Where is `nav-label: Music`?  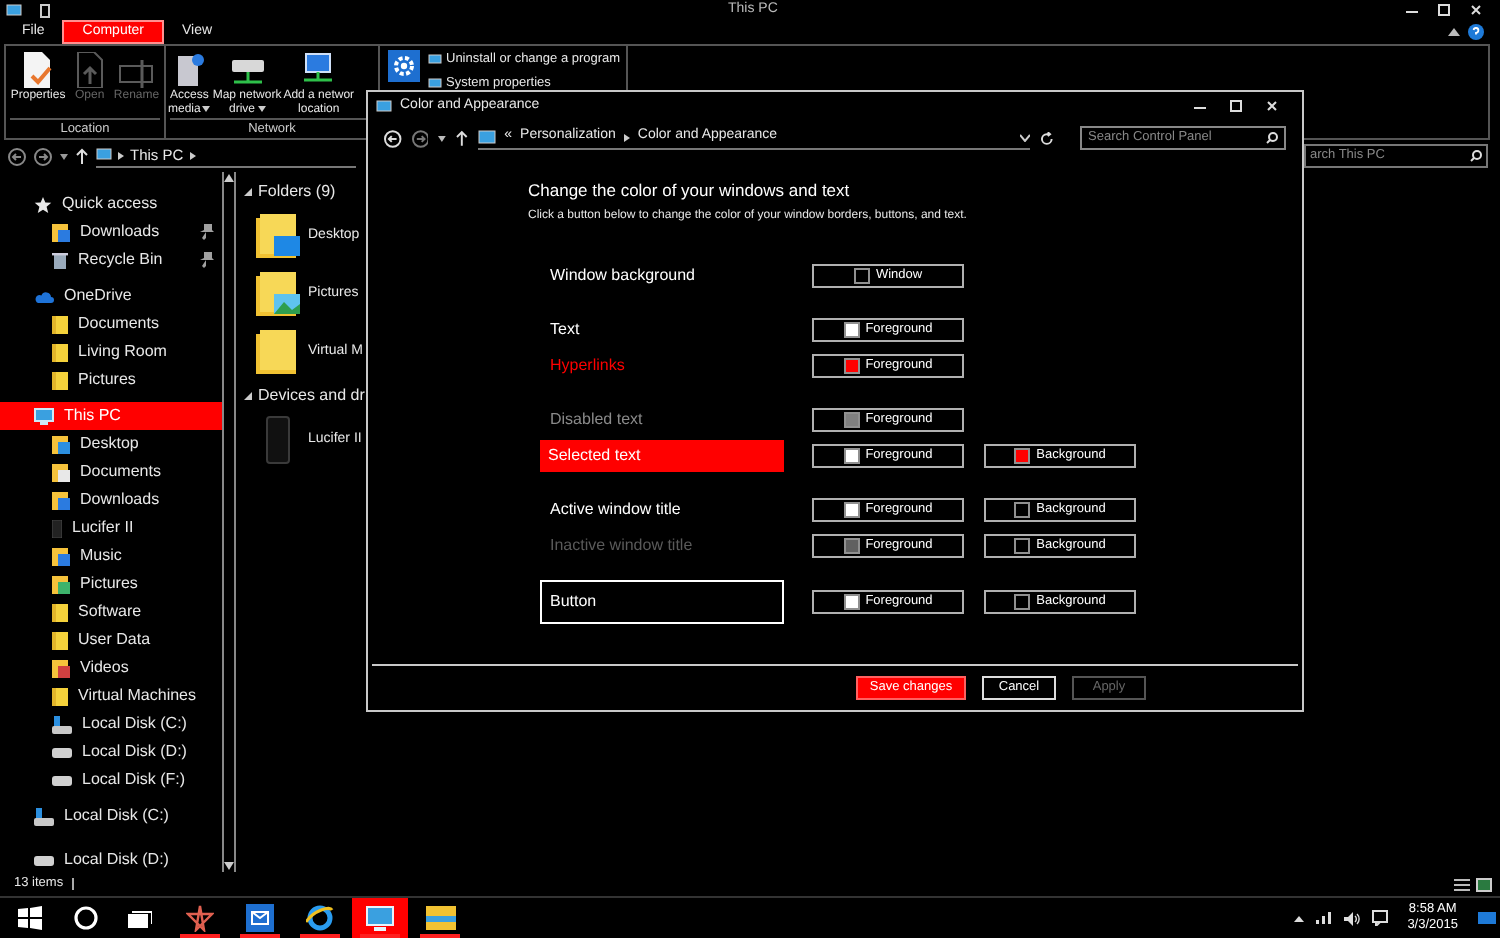
nav-label: Music is located at coordinates (101, 556).